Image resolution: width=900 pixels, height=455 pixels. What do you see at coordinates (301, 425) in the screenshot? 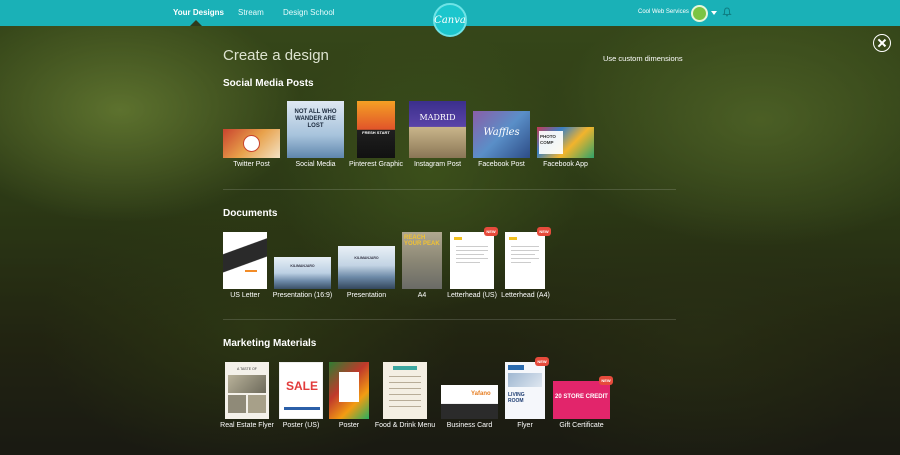
I see `tile-label: Poster (US)` at bounding box center [301, 425].